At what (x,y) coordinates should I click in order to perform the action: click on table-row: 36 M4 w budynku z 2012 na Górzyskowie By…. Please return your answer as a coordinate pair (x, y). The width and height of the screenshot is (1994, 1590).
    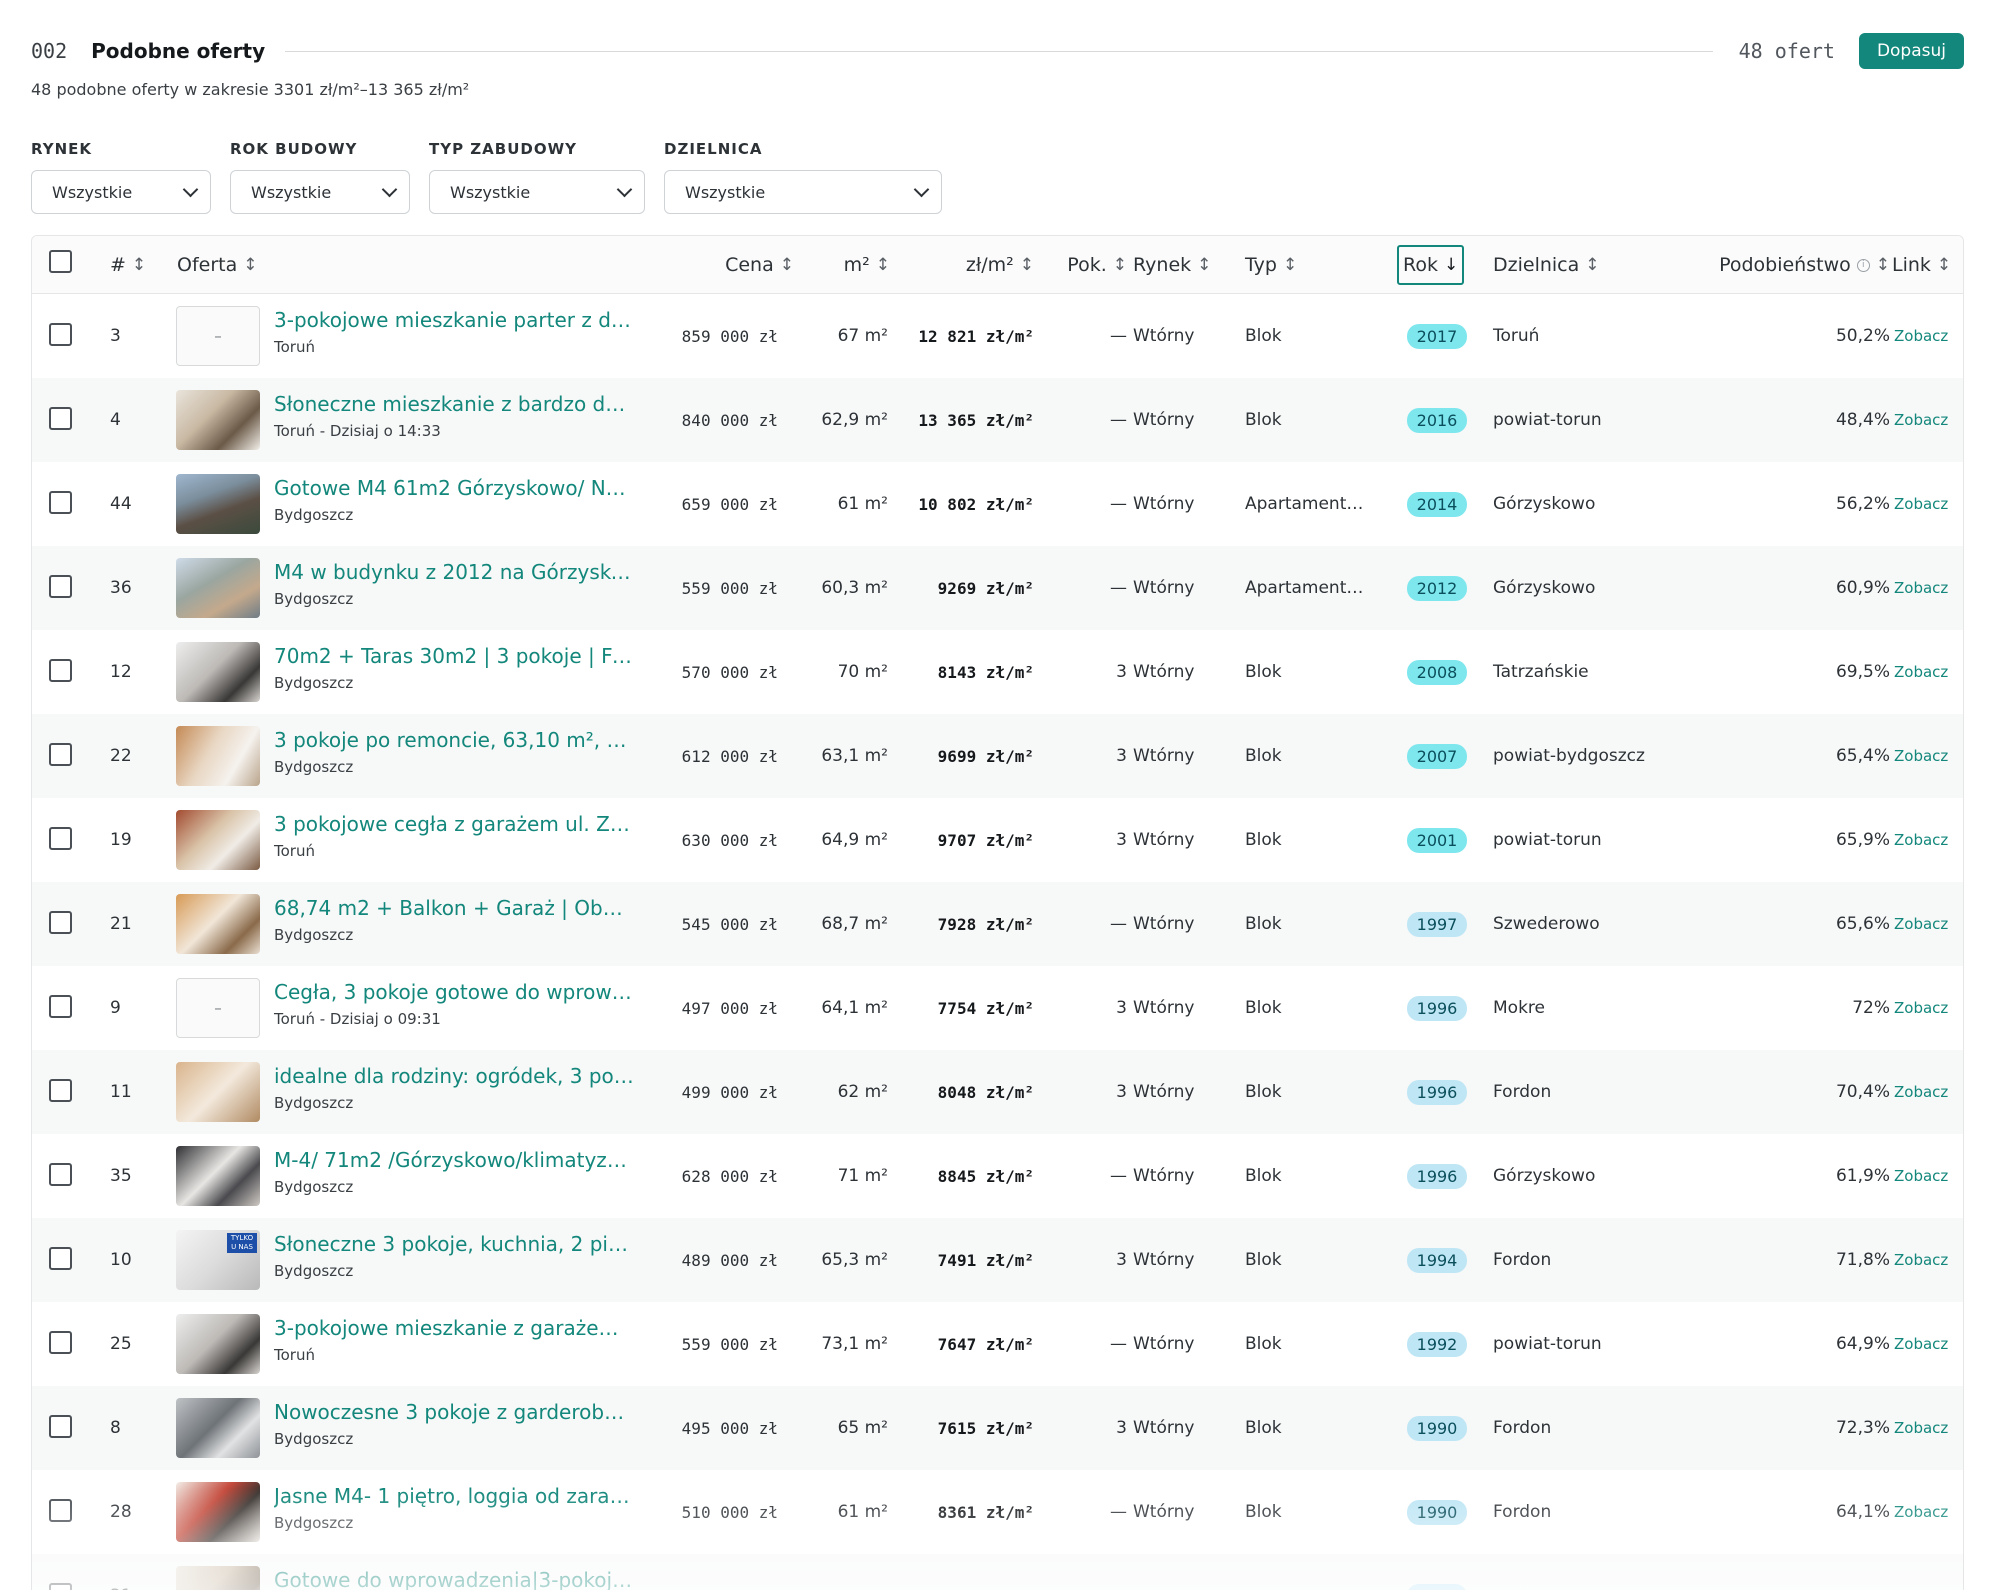
    Looking at the image, I should click on (997, 588).